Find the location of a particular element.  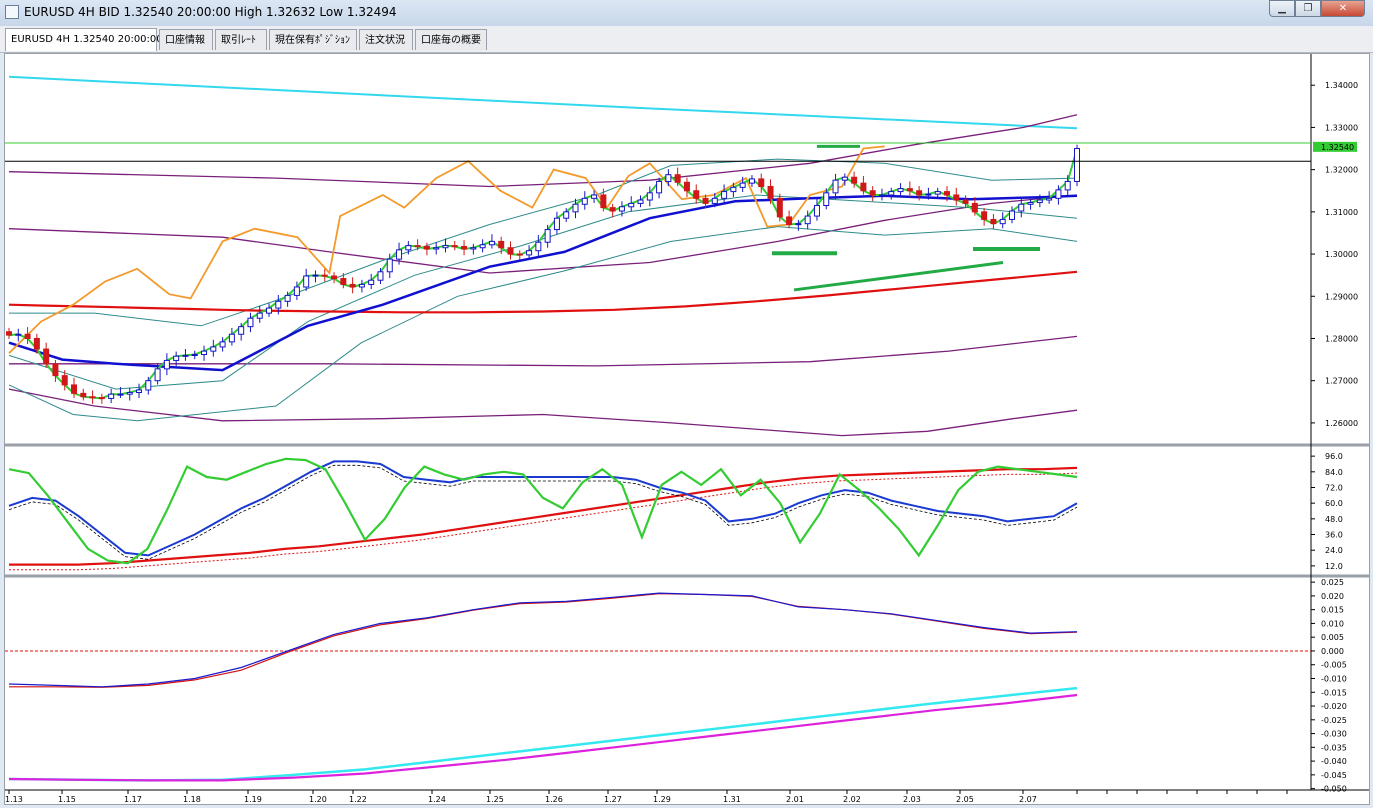

minimize-icon: ▁ is located at coordinates (1282, 8).